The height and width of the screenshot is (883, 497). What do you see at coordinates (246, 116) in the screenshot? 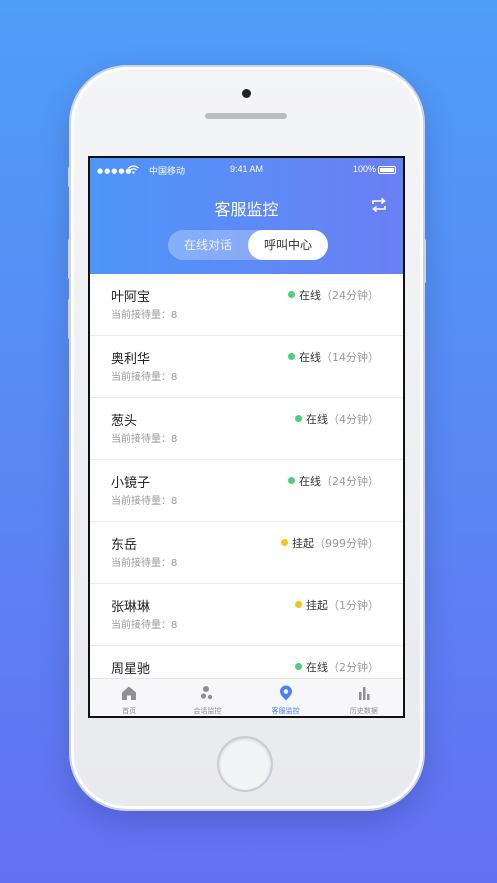
I see `earpiece-speaker` at bounding box center [246, 116].